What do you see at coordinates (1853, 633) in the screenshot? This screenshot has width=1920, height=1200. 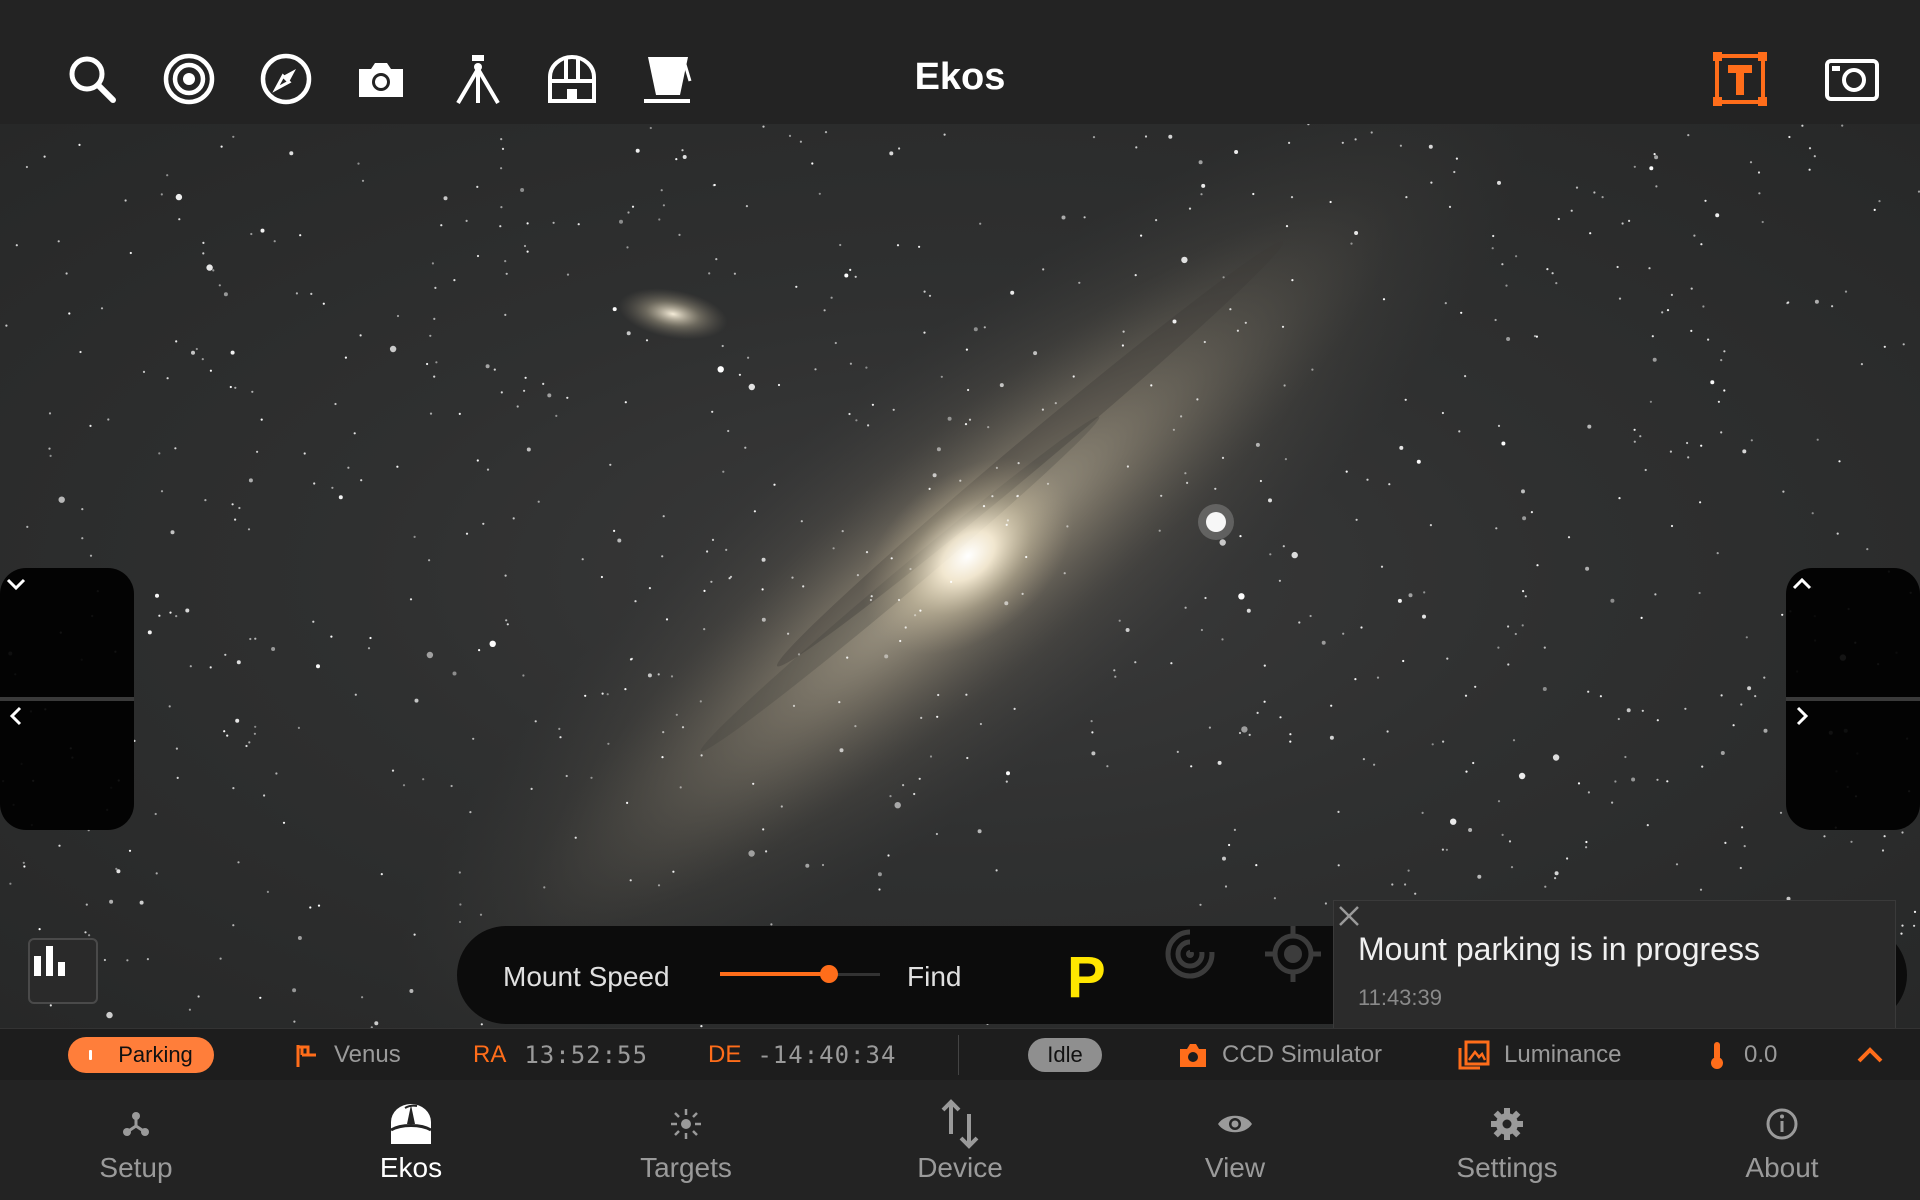 I see `focus-out-button` at bounding box center [1853, 633].